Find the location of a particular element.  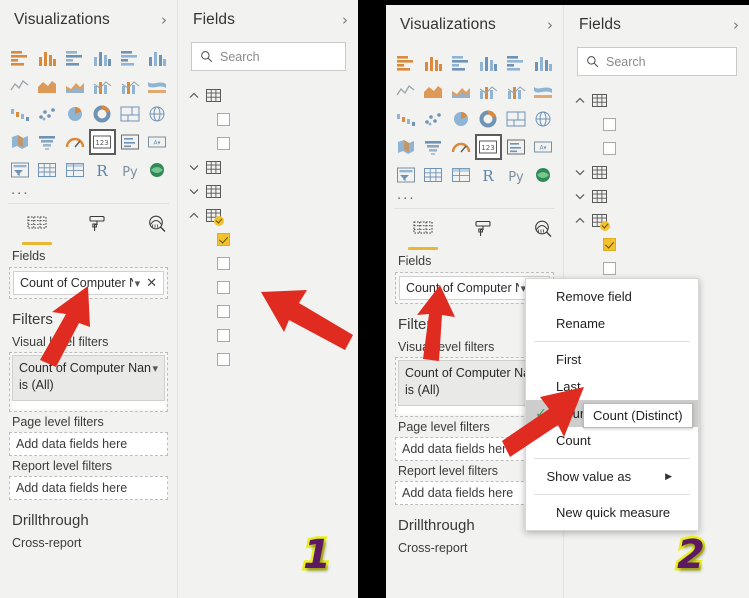

100-stacked-bar-chart-icon is located at coordinates (130, 58).